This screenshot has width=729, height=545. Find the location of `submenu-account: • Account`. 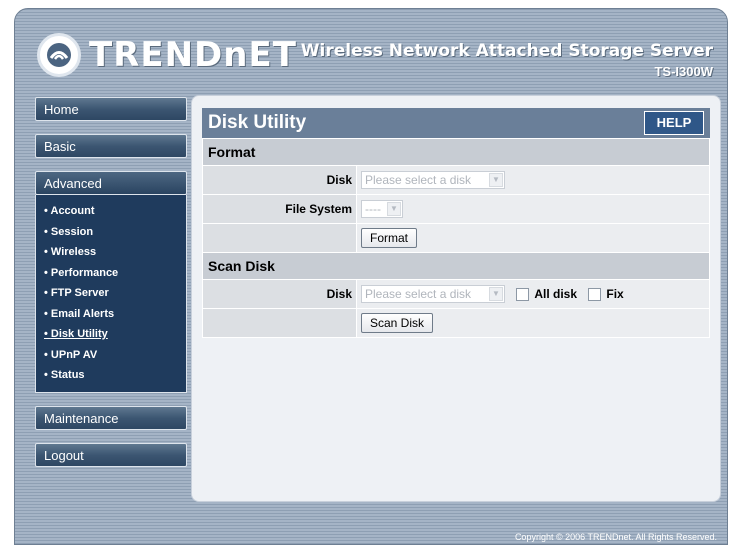

submenu-account: • Account is located at coordinates (111, 211).